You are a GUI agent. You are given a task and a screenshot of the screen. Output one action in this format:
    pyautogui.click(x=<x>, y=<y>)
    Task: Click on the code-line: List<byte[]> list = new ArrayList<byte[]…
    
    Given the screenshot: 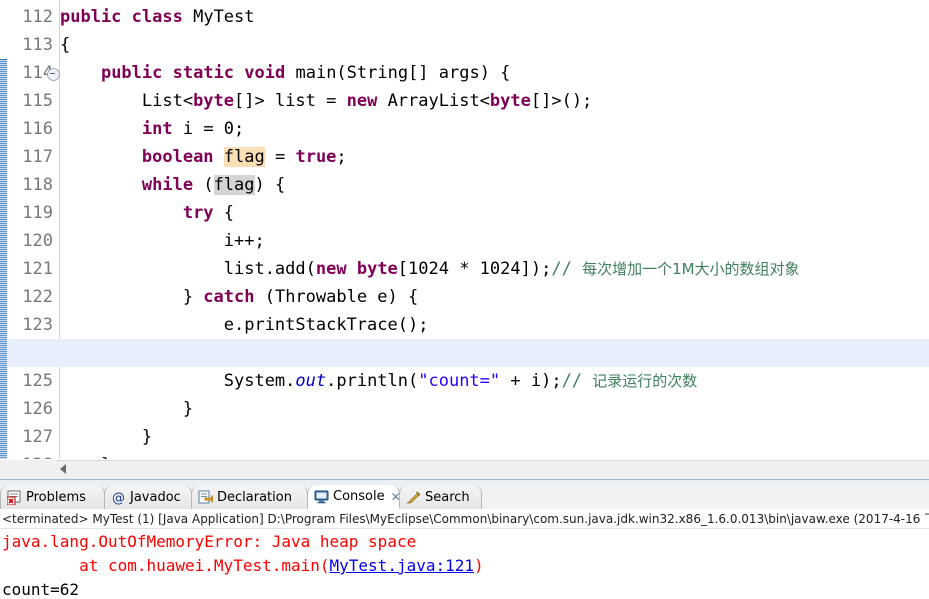 What is the action you would take?
    pyautogui.click(x=326, y=101)
    